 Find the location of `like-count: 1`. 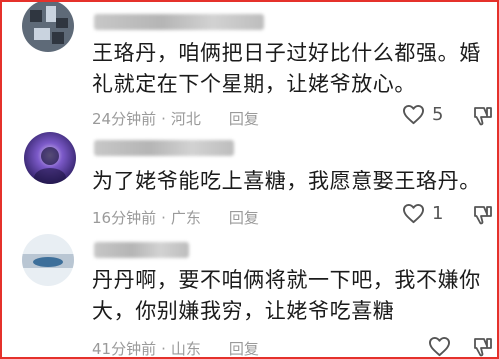

like-count: 1 is located at coordinates (438, 213).